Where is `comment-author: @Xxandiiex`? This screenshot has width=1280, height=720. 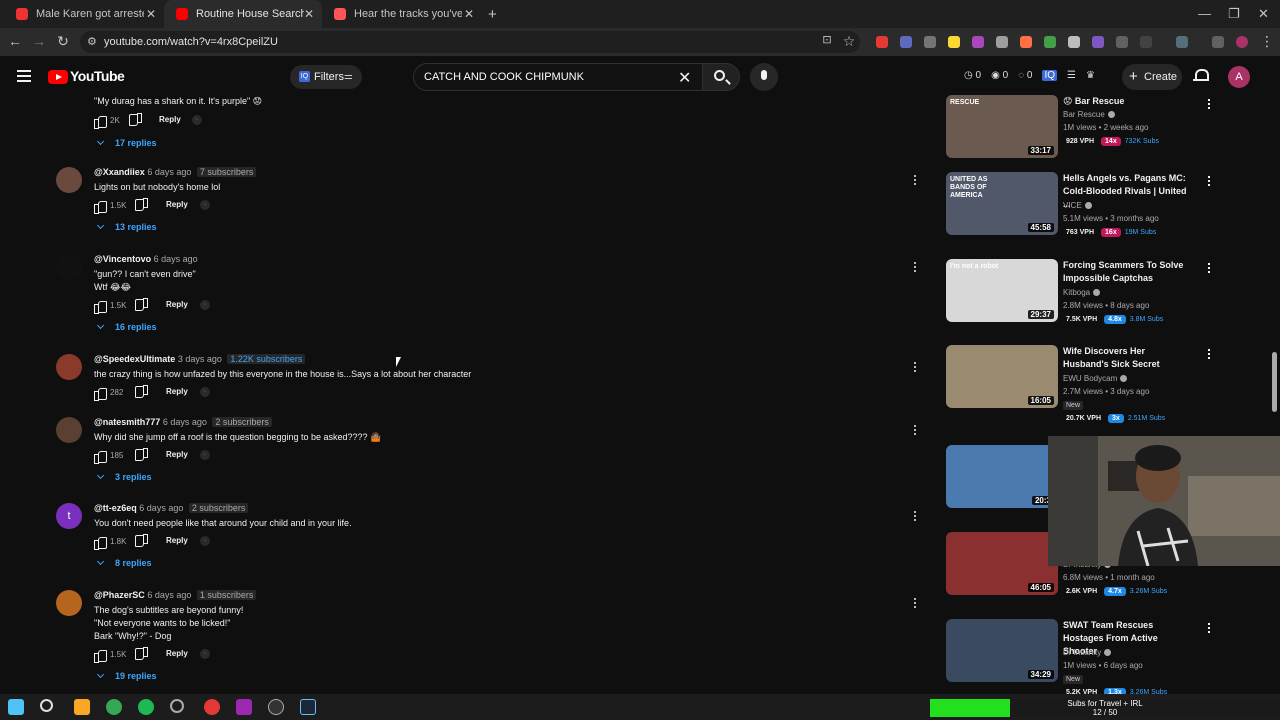
comment-author: @Xxandiiex is located at coordinates (119, 172).